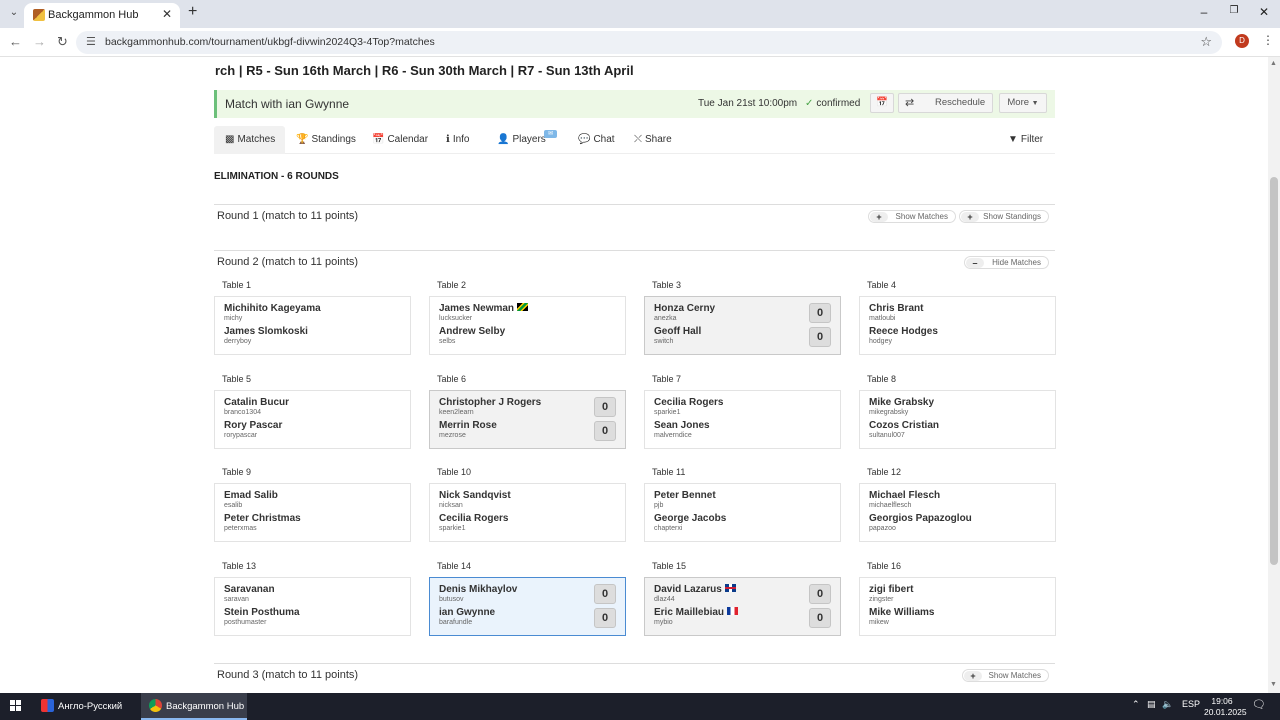 This screenshot has width=1280, height=720. Describe the element at coordinates (452, 285) in the screenshot. I see `table-label: Table 2` at that location.